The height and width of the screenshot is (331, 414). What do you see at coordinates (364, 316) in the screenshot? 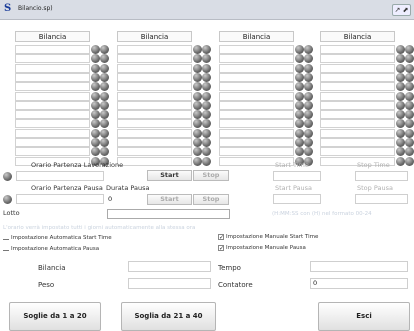
I see `esci-button: Esci` at bounding box center [364, 316].